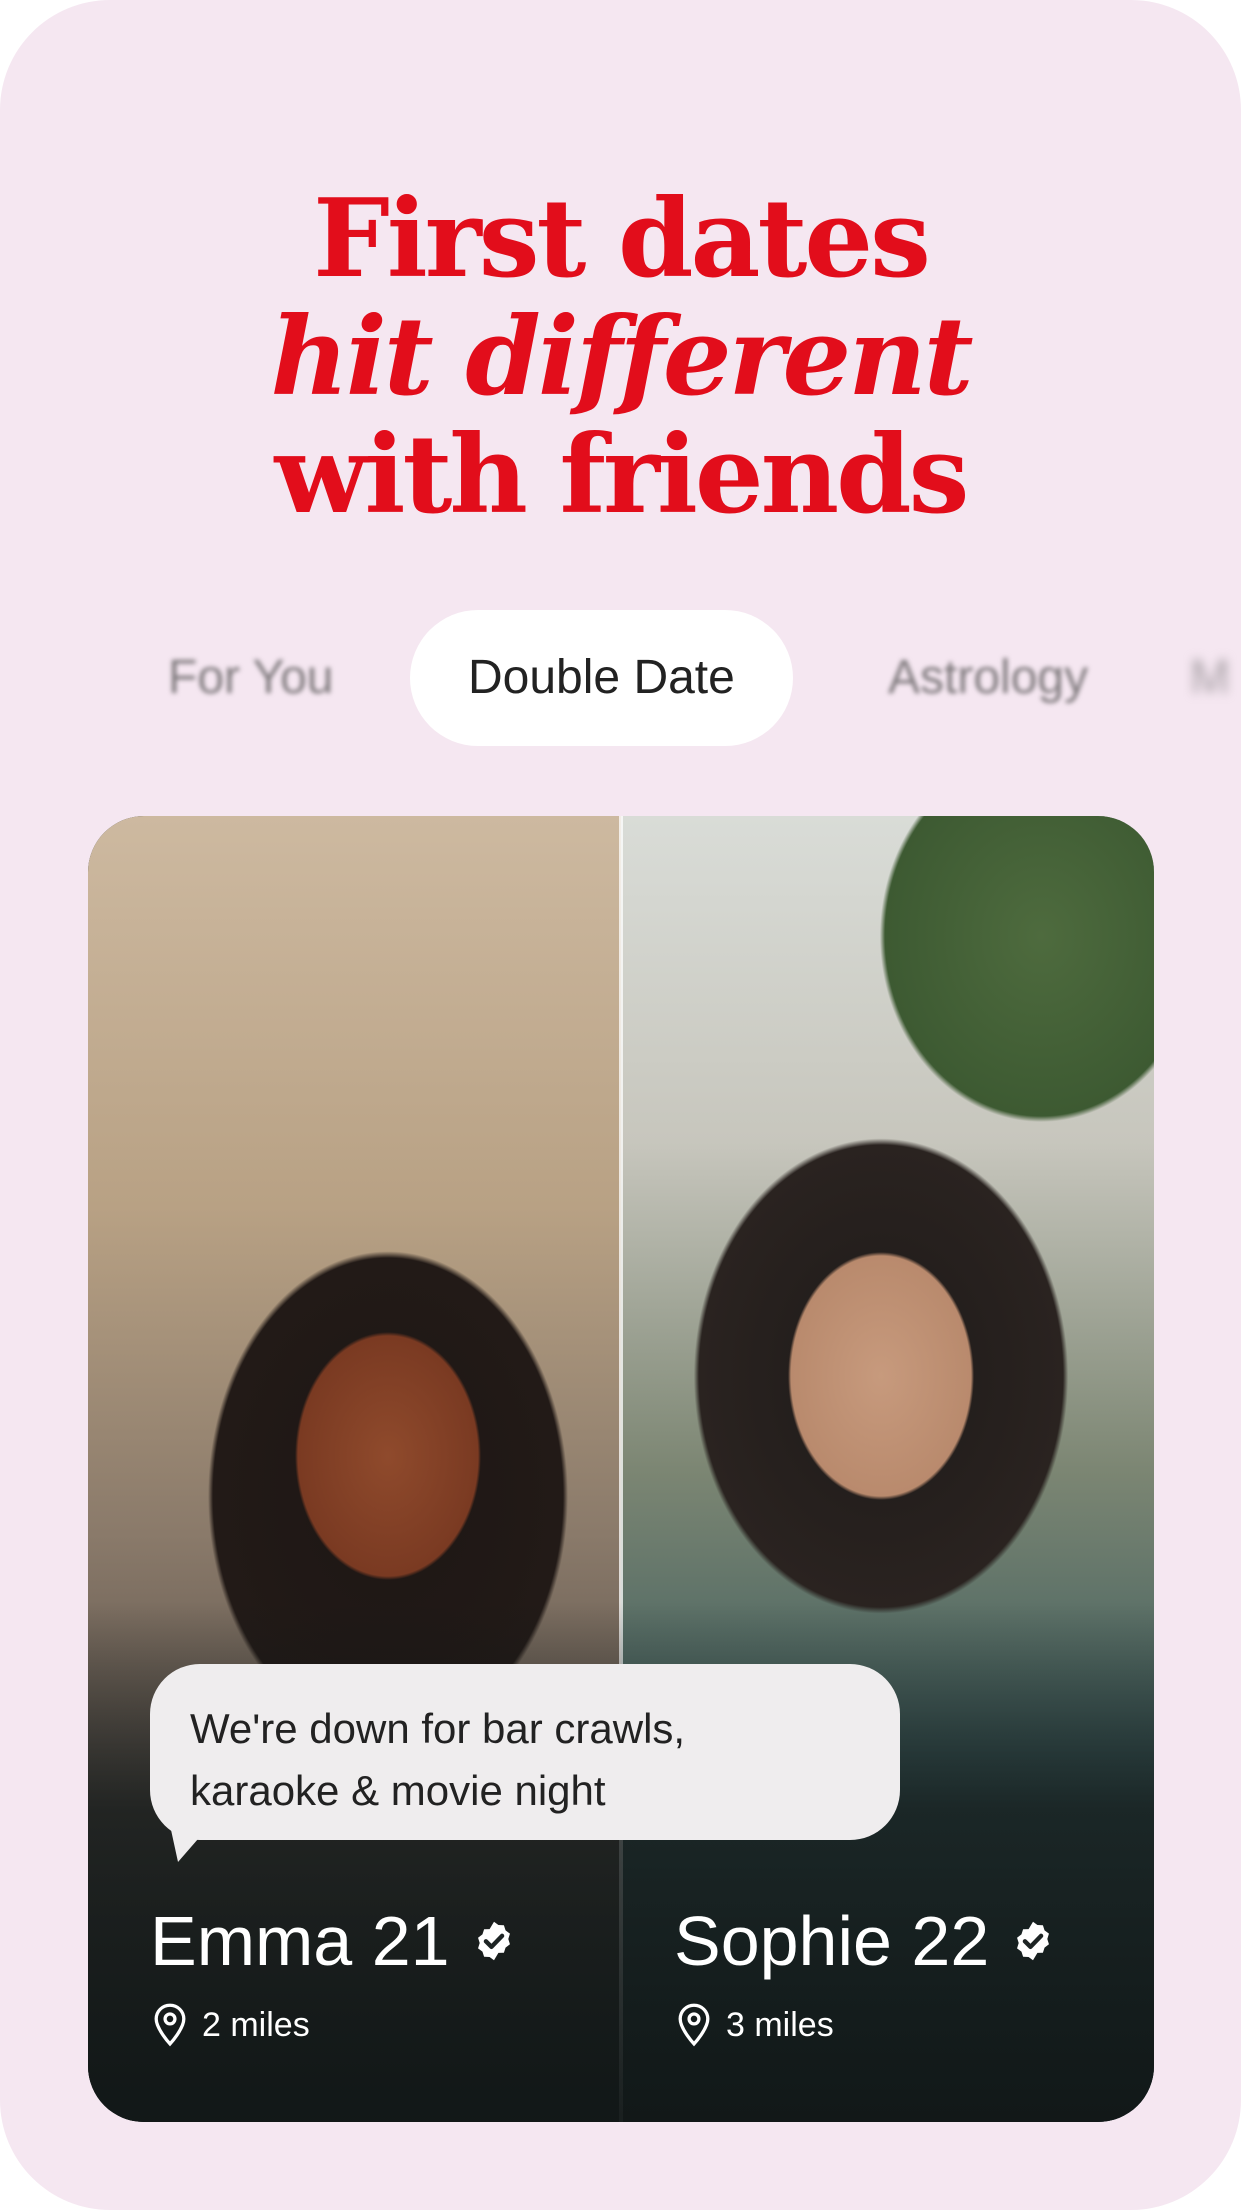 The width and height of the screenshot is (1241, 2210). I want to click on tab-astrology: Astrology, so click(988, 678).